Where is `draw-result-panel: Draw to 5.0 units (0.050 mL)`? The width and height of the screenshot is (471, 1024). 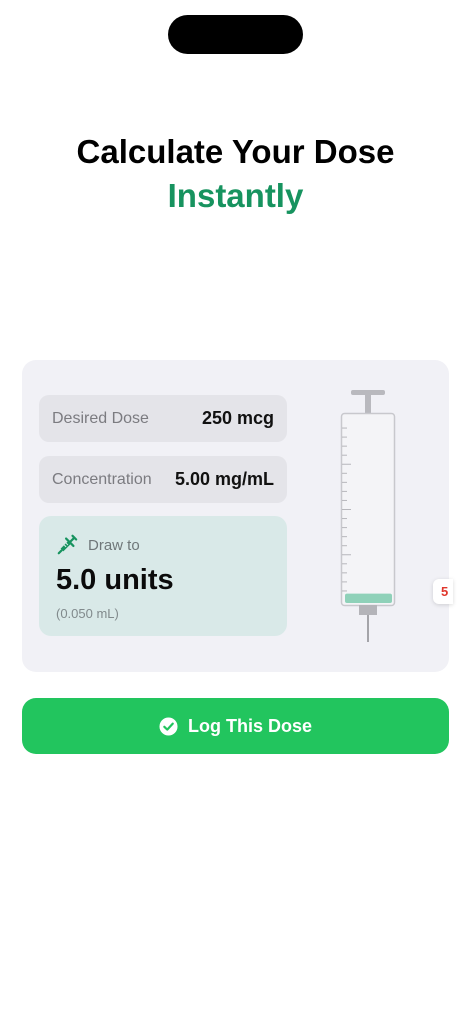 draw-result-panel: Draw to 5.0 units (0.050 mL) is located at coordinates (163, 576).